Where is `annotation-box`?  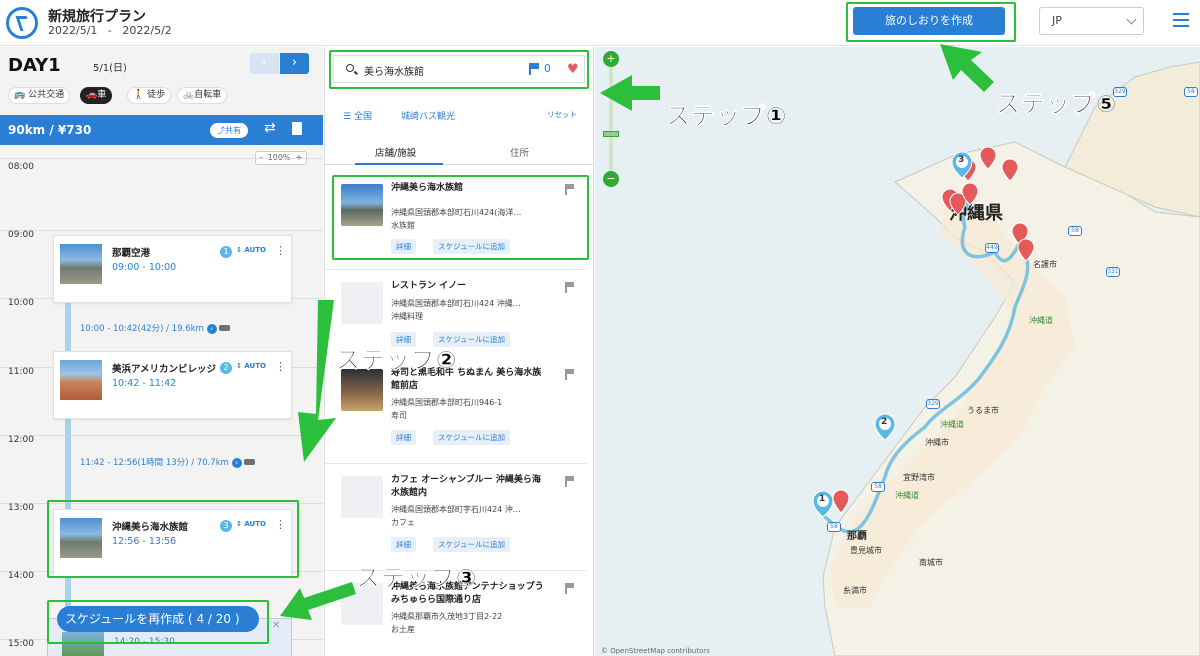 annotation-box is located at coordinates (158, 622).